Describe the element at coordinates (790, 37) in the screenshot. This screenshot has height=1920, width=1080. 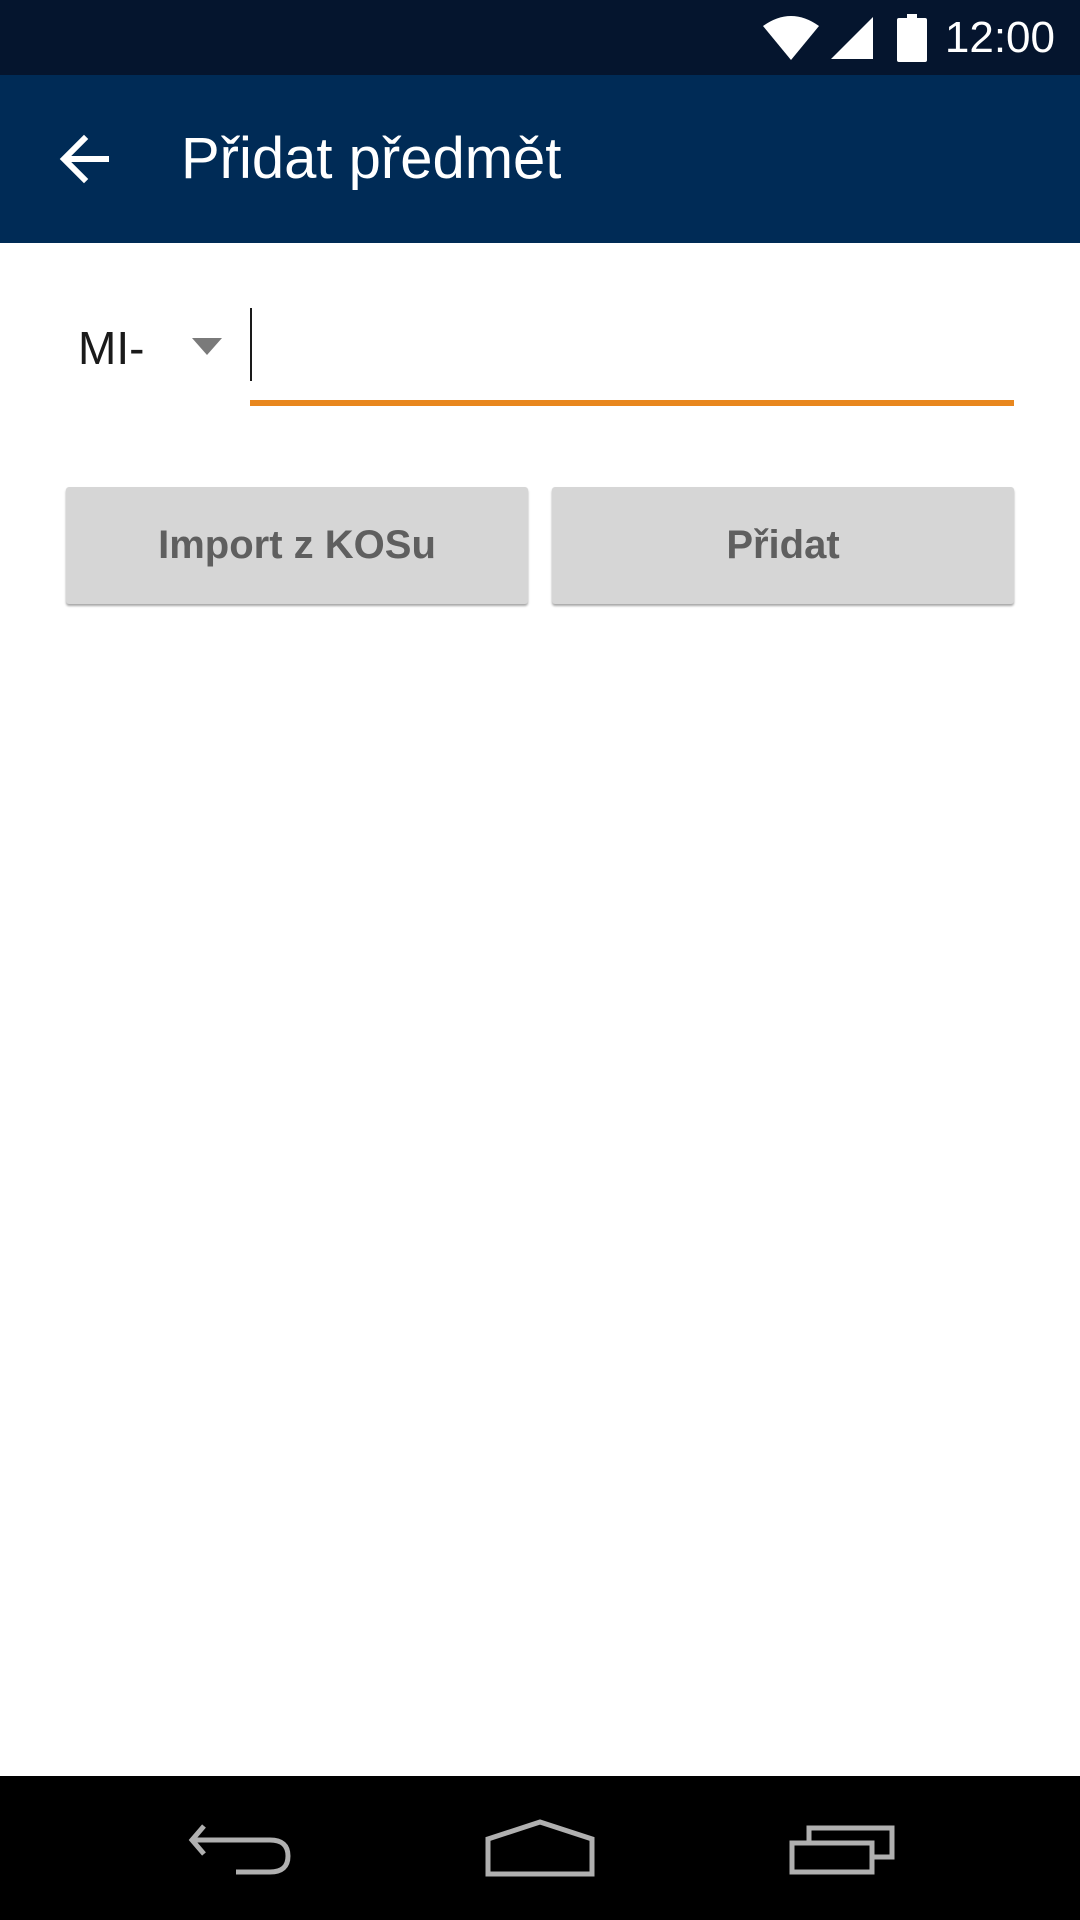
I see `wifi-icon` at that location.